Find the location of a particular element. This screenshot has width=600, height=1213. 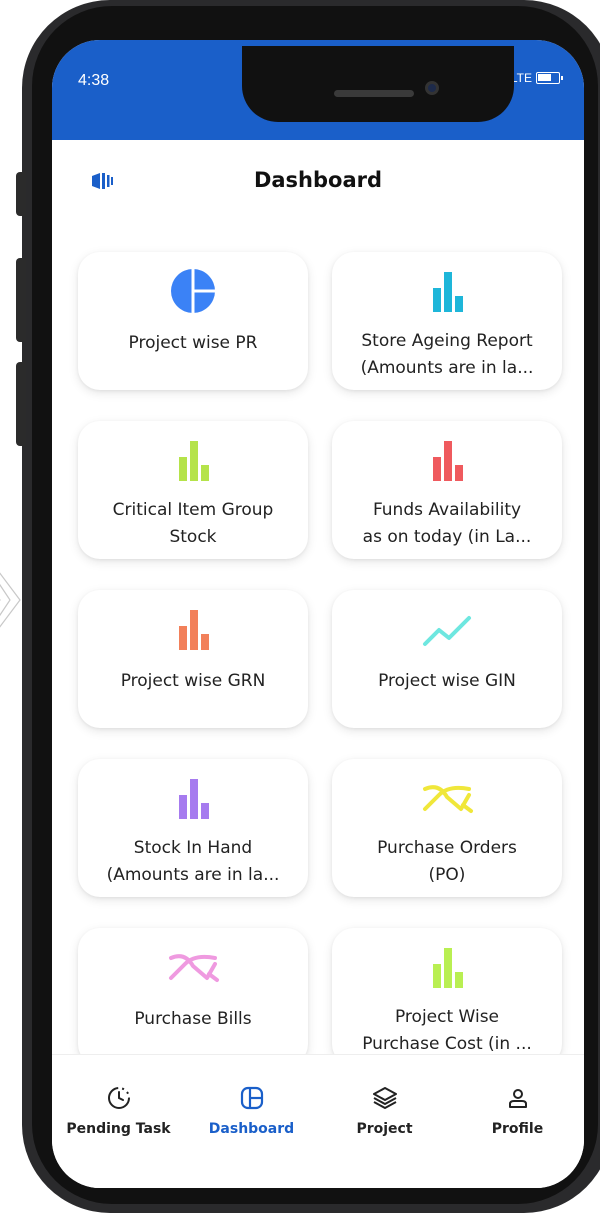

nav-label: Profile is located at coordinates (517, 1129).